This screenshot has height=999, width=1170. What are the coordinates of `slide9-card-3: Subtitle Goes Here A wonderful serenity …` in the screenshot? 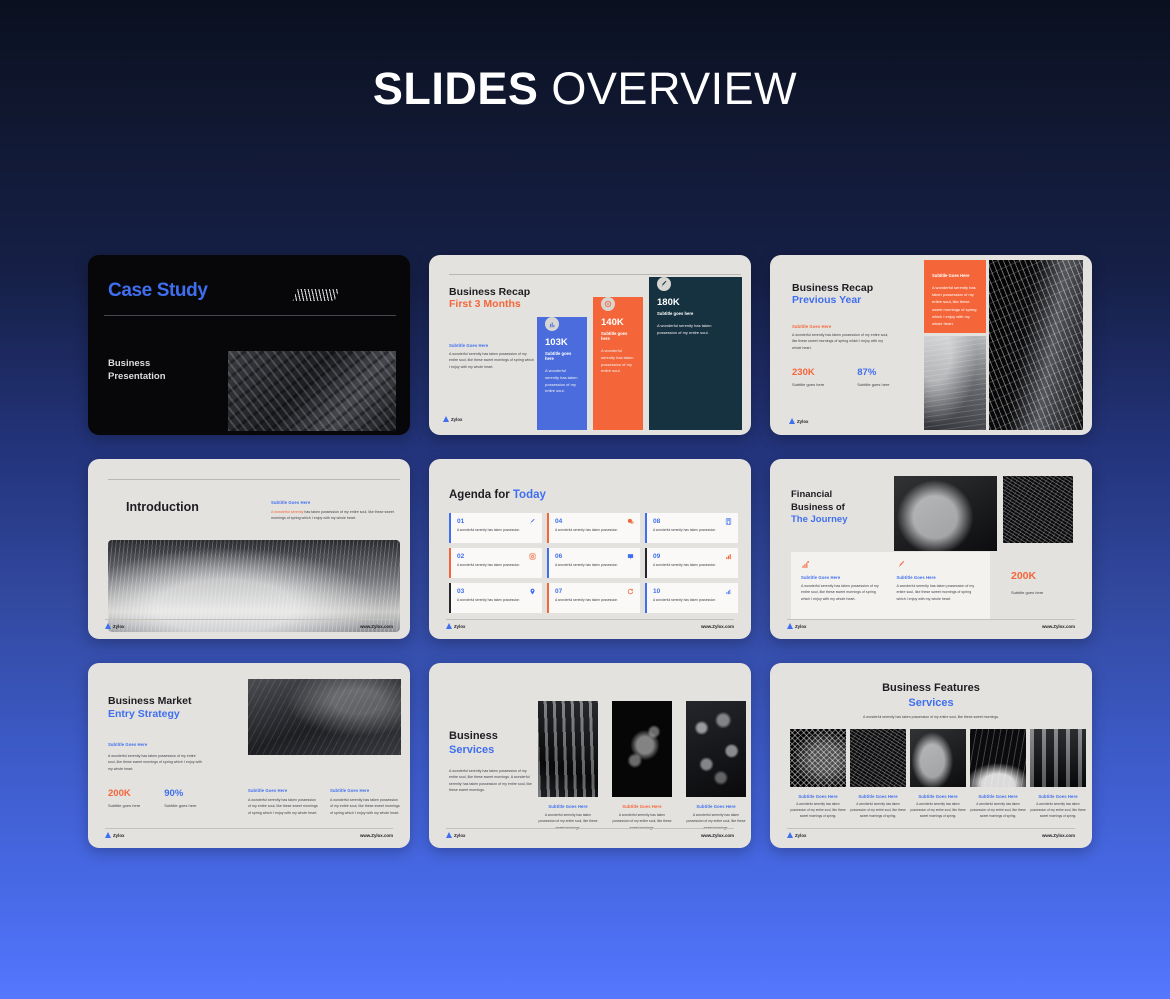 It's located at (938, 774).